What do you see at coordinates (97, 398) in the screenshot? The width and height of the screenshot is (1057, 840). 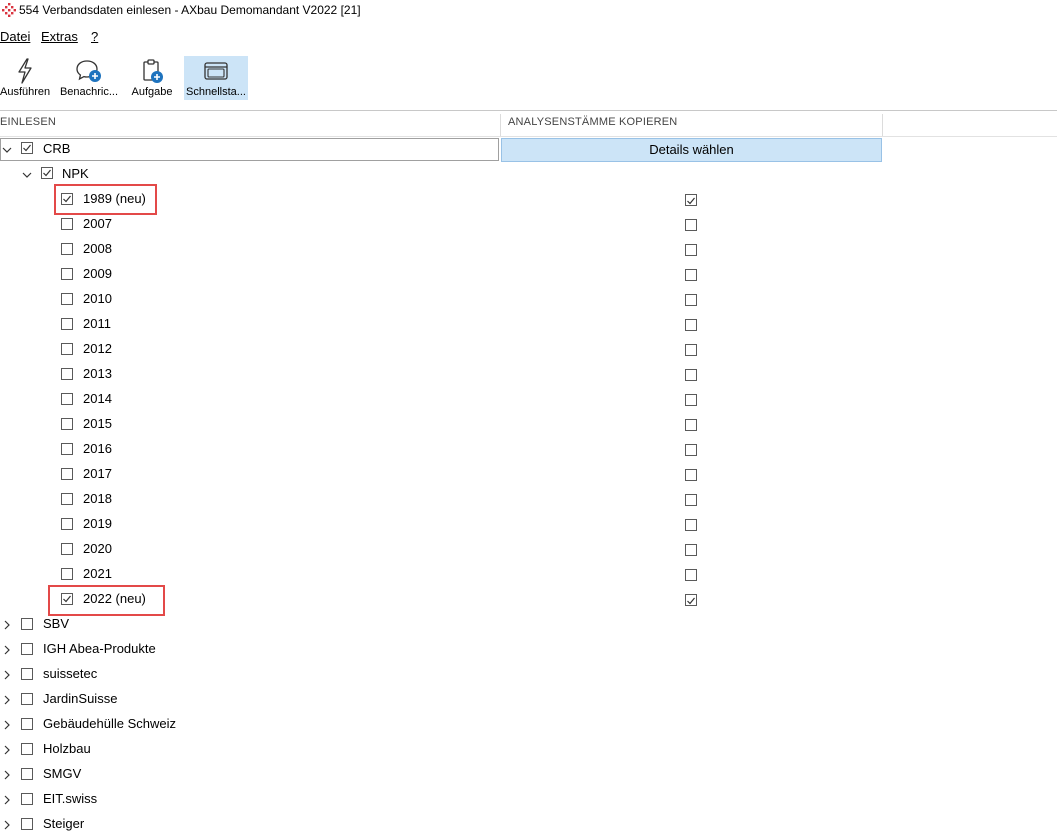 I see `tree-label-year: 2014` at bounding box center [97, 398].